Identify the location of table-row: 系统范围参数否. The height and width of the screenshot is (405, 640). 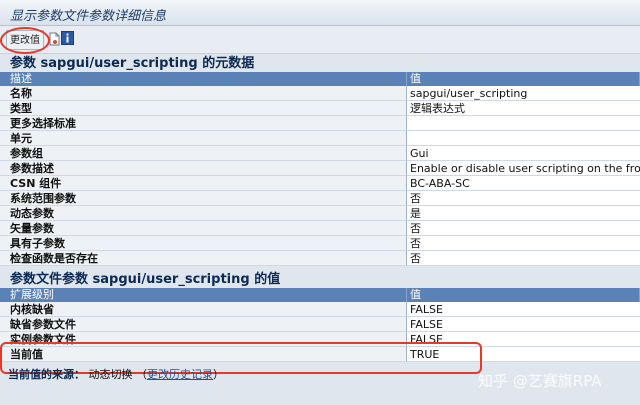
(320, 198).